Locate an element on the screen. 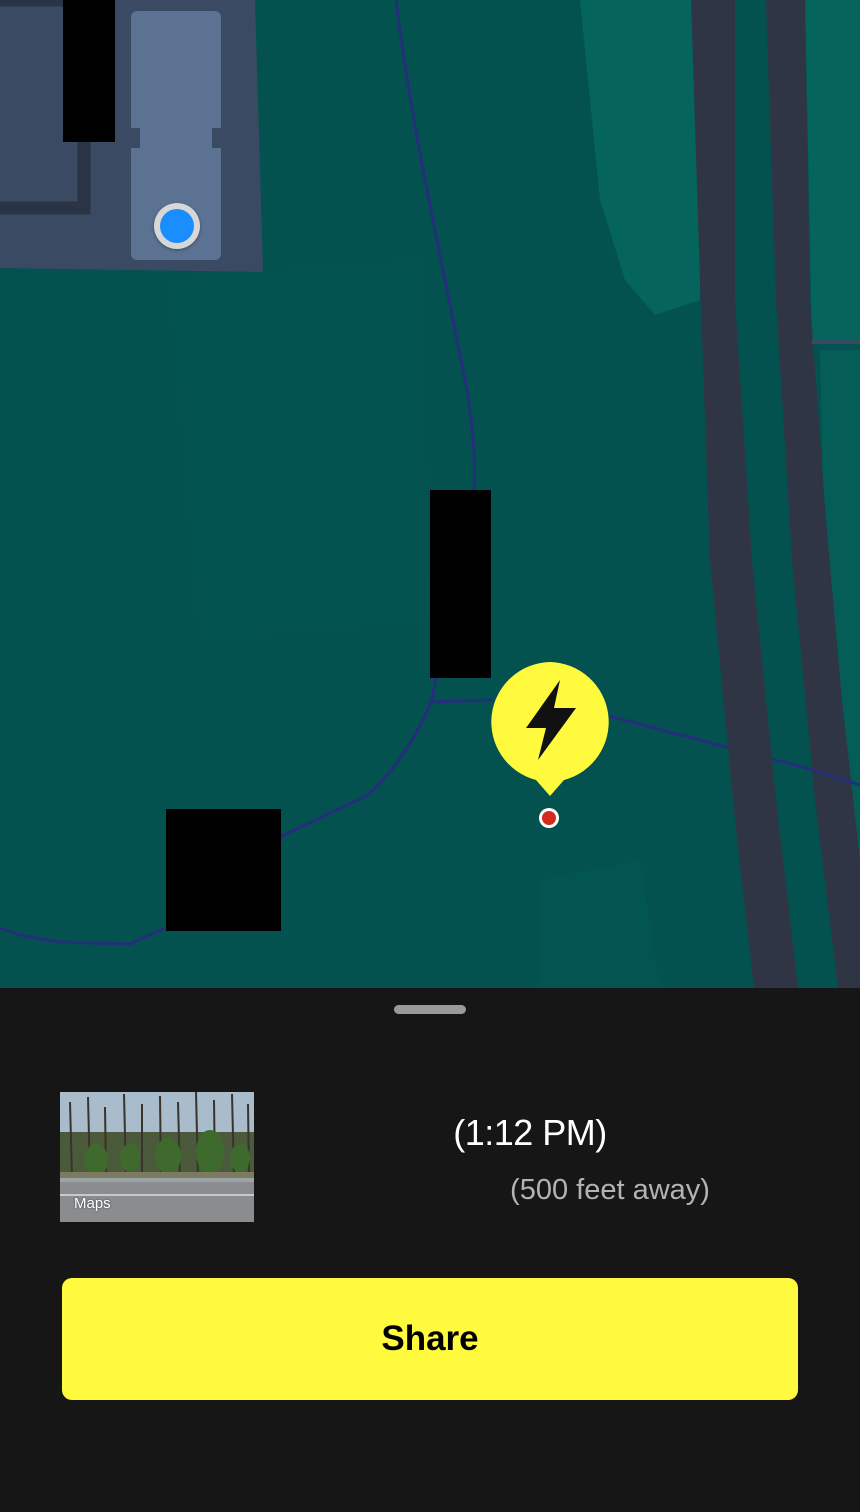  pin-location-marker-inner is located at coordinates (549, 818).